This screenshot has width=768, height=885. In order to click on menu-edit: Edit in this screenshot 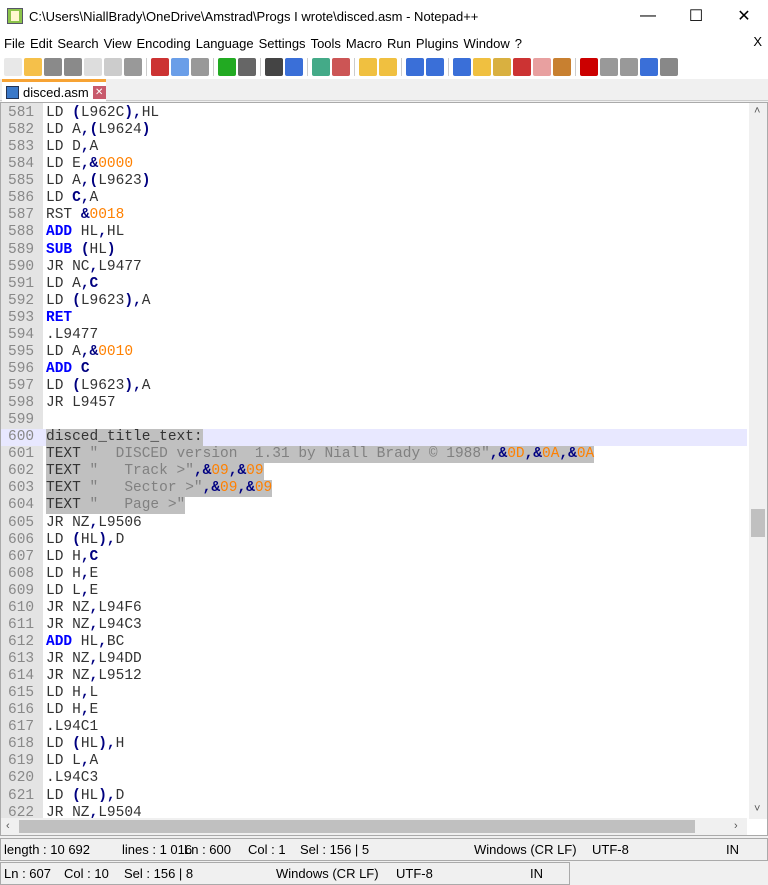, I will do `click(41, 43)`.